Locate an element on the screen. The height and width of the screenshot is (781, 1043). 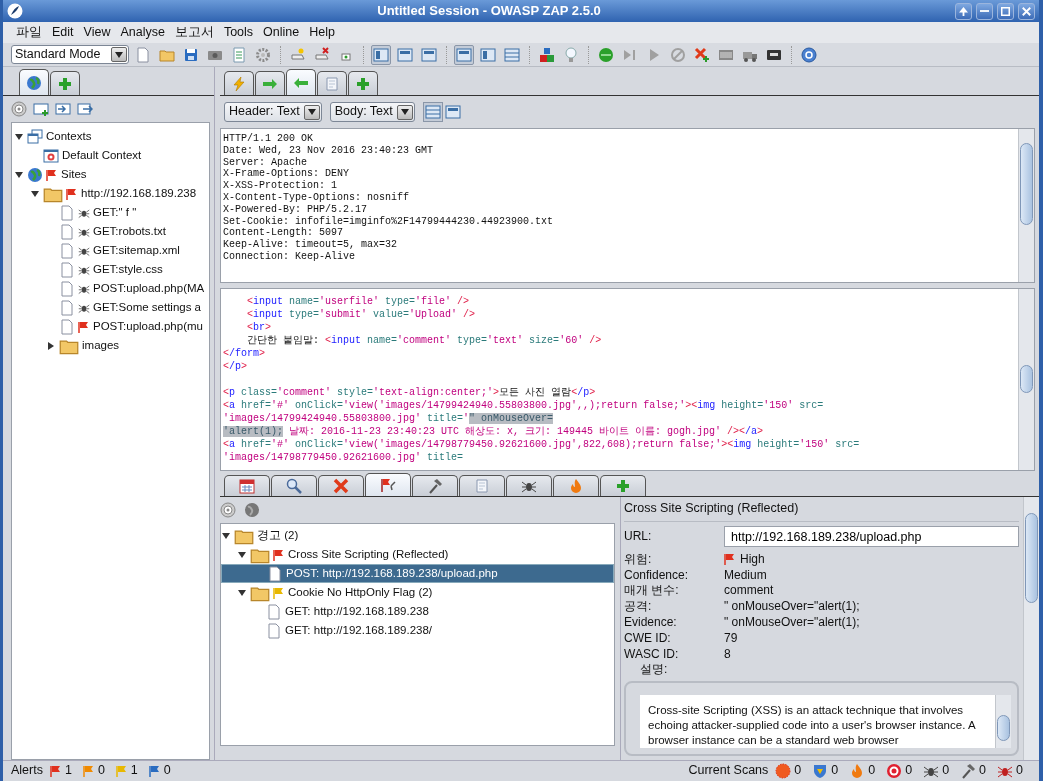
alert-count: 1 is located at coordinates (68, 771).